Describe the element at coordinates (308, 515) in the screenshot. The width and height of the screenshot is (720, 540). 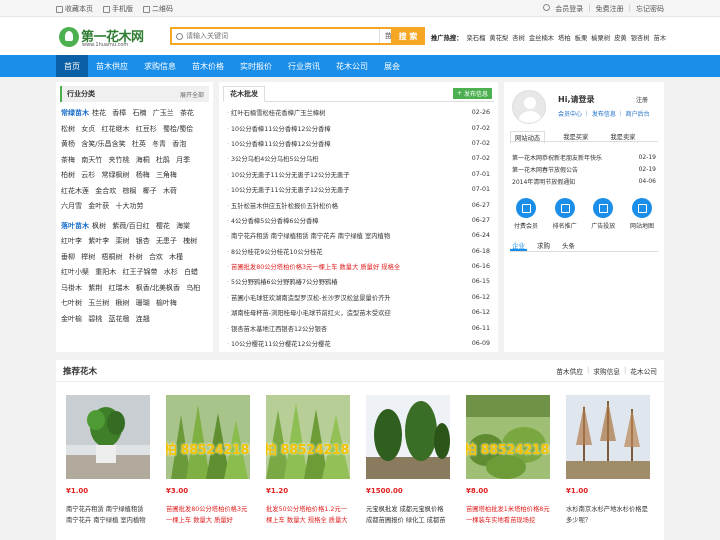
I see `product-name: 批发50公分塔柏价格1.2元一棵上车 数量大 规格全 质量大` at that location.